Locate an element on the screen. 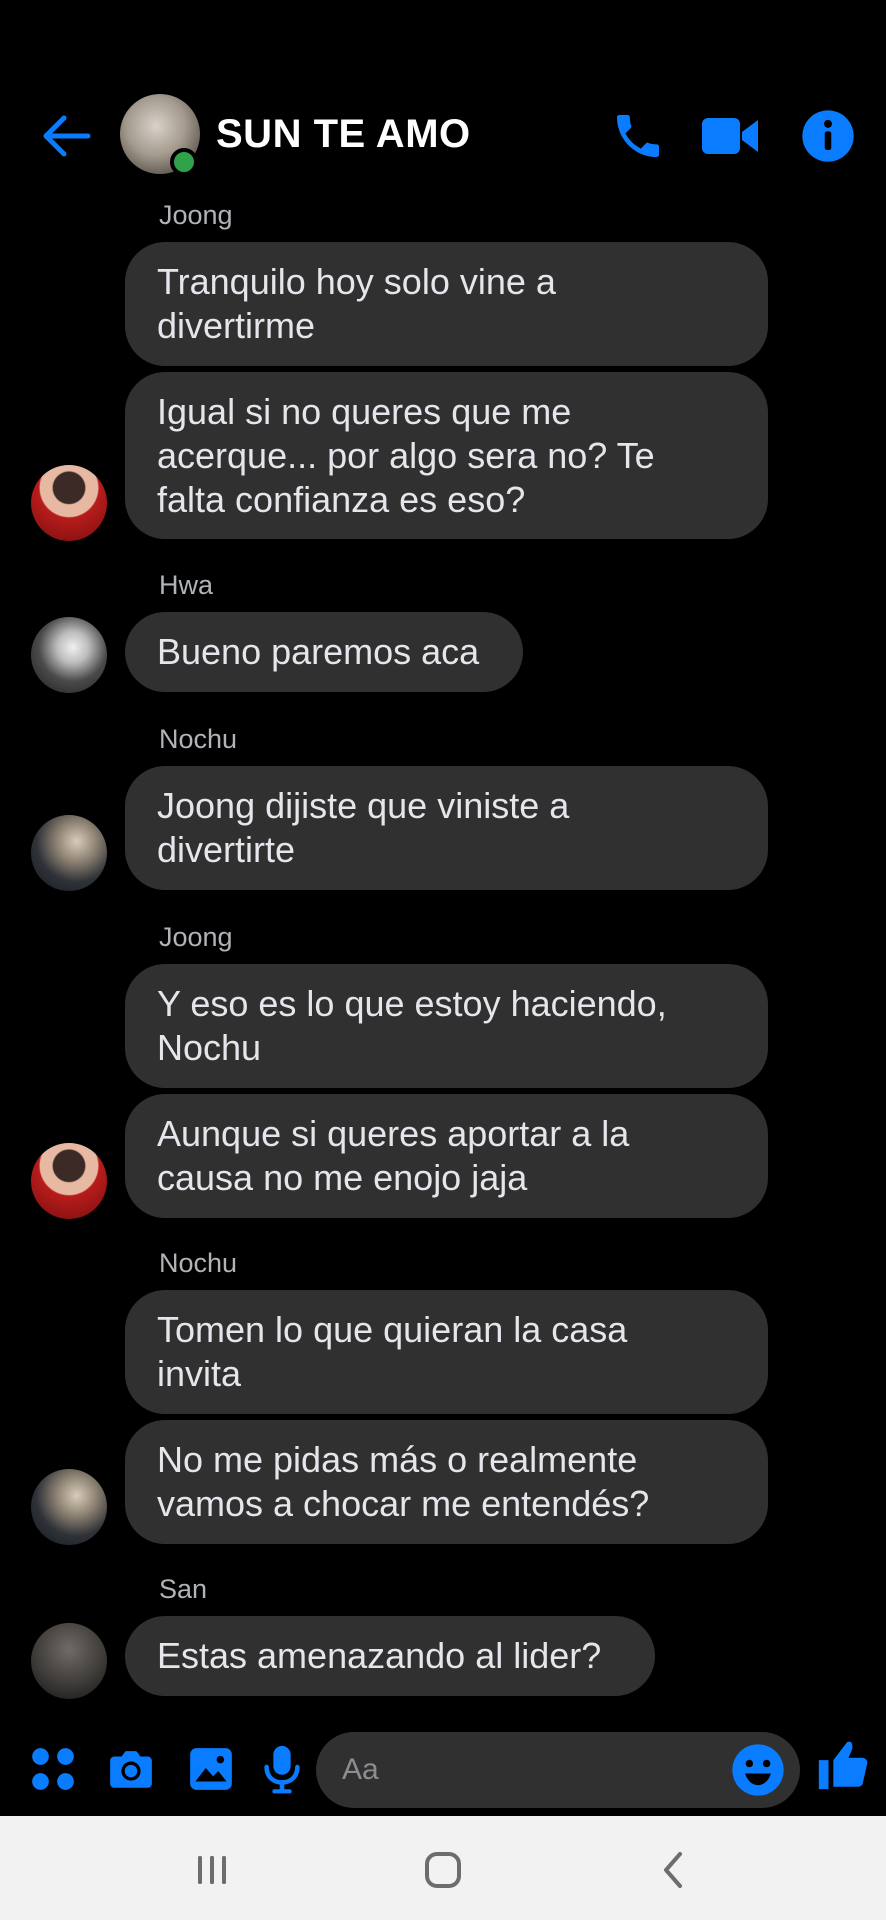 This screenshot has height=1920, width=886. message-bubble: Joong dijiste que viniste a divertirte is located at coordinates (446, 828).